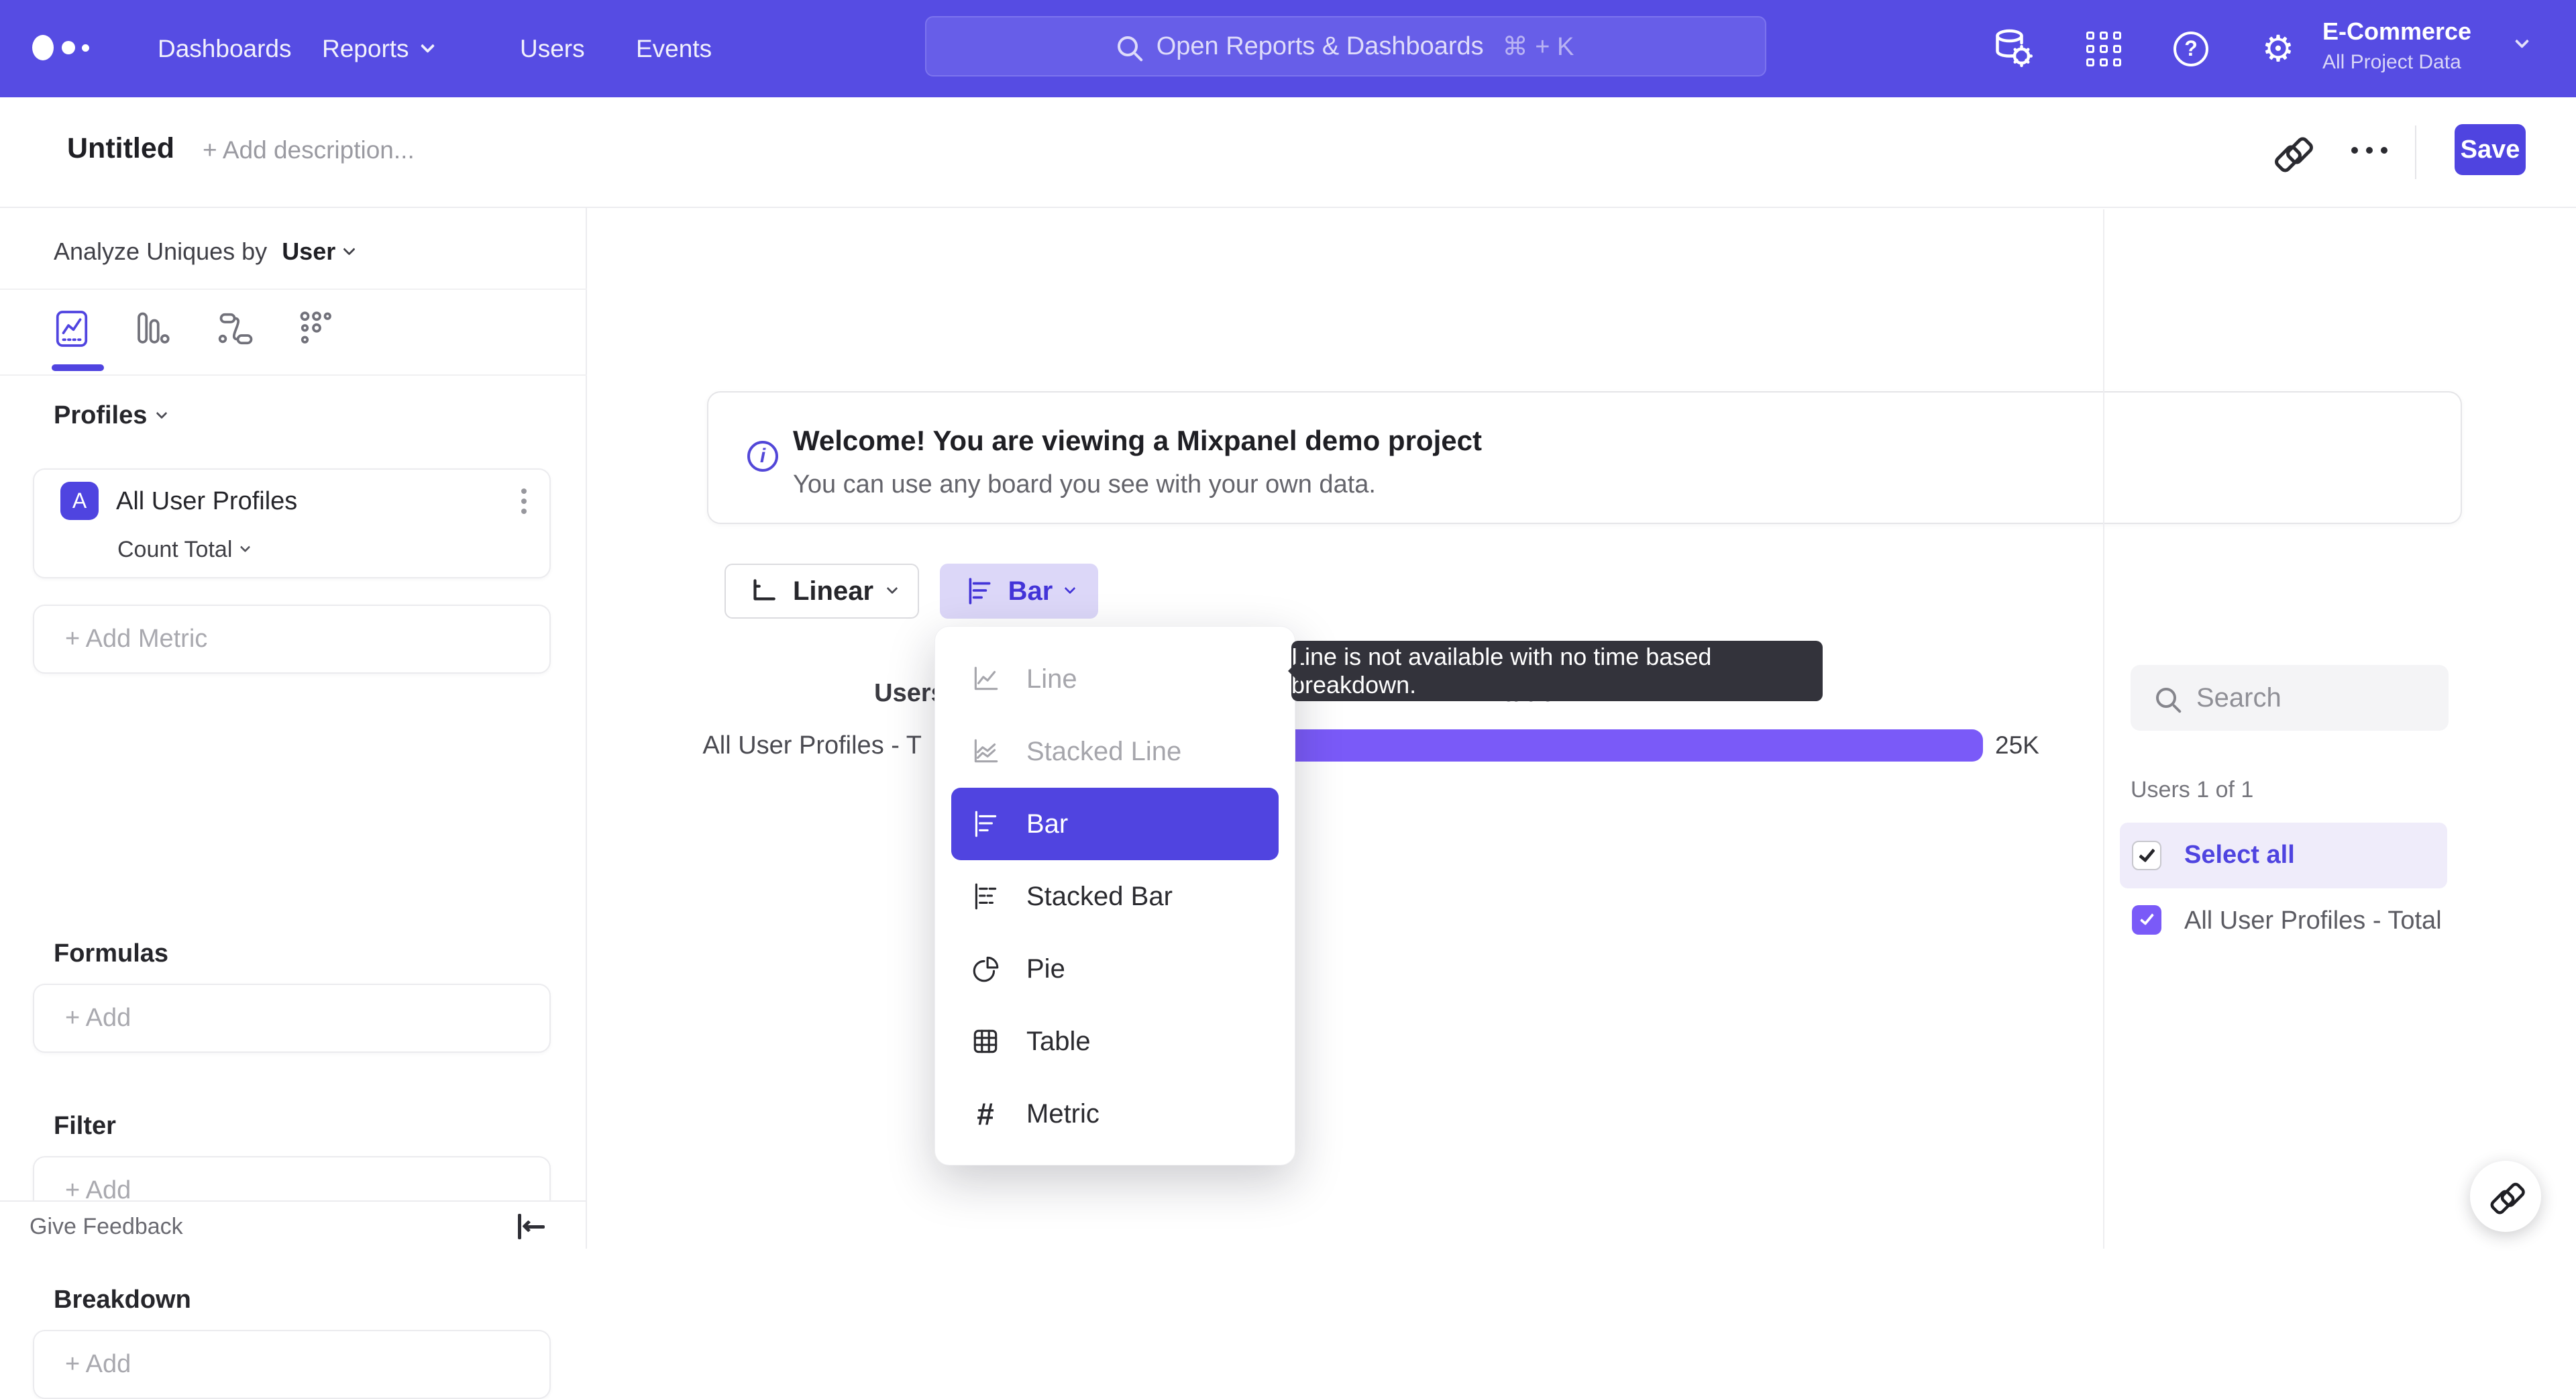 This screenshot has height=1399, width=2576. I want to click on tab-flows, so click(236, 329).